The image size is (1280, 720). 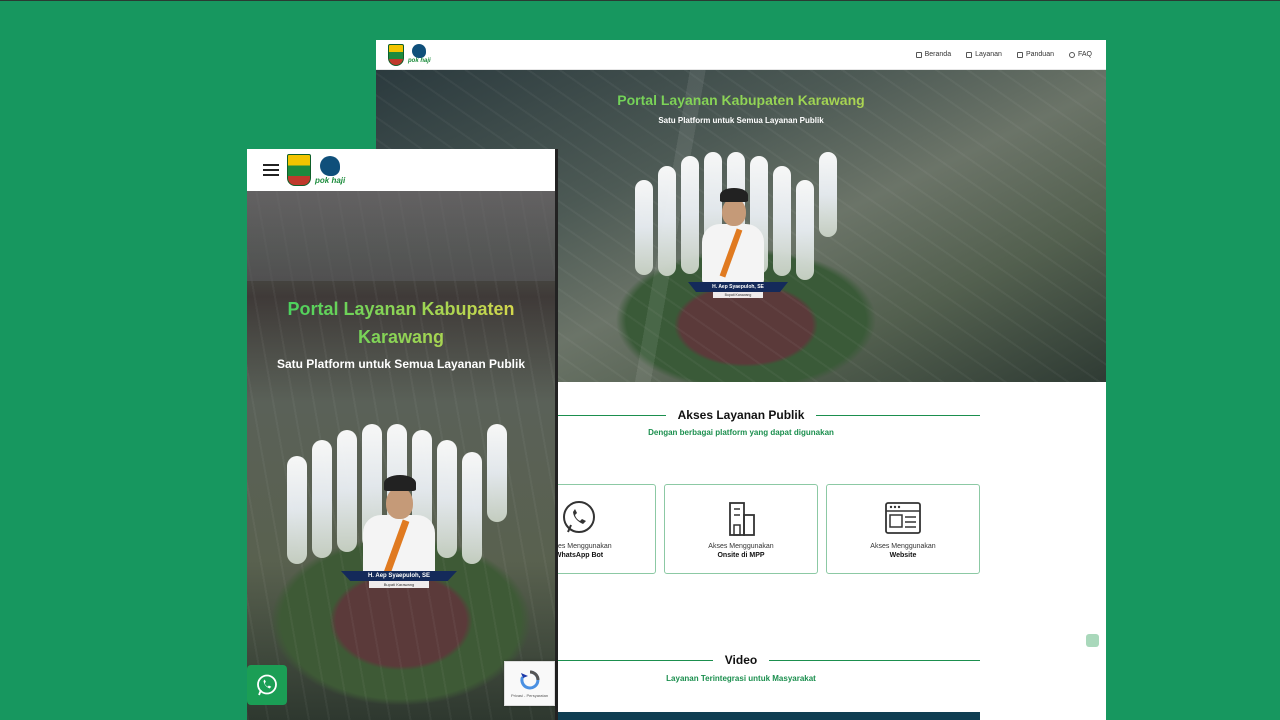 What do you see at coordinates (738, 287) in the screenshot?
I see `person-name: H. Aep Syaepuloh, SE` at bounding box center [738, 287].